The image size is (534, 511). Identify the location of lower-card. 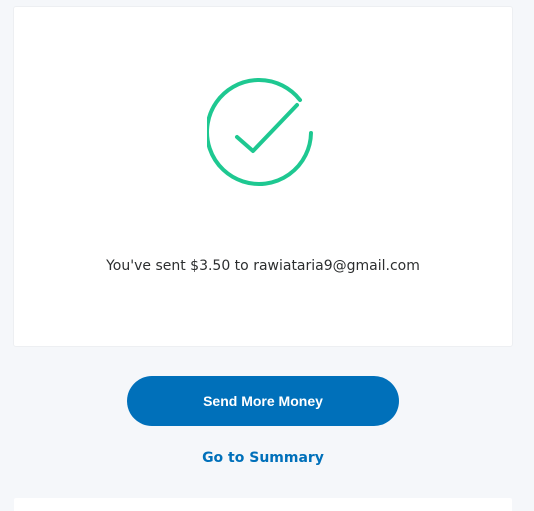
(263, 504).